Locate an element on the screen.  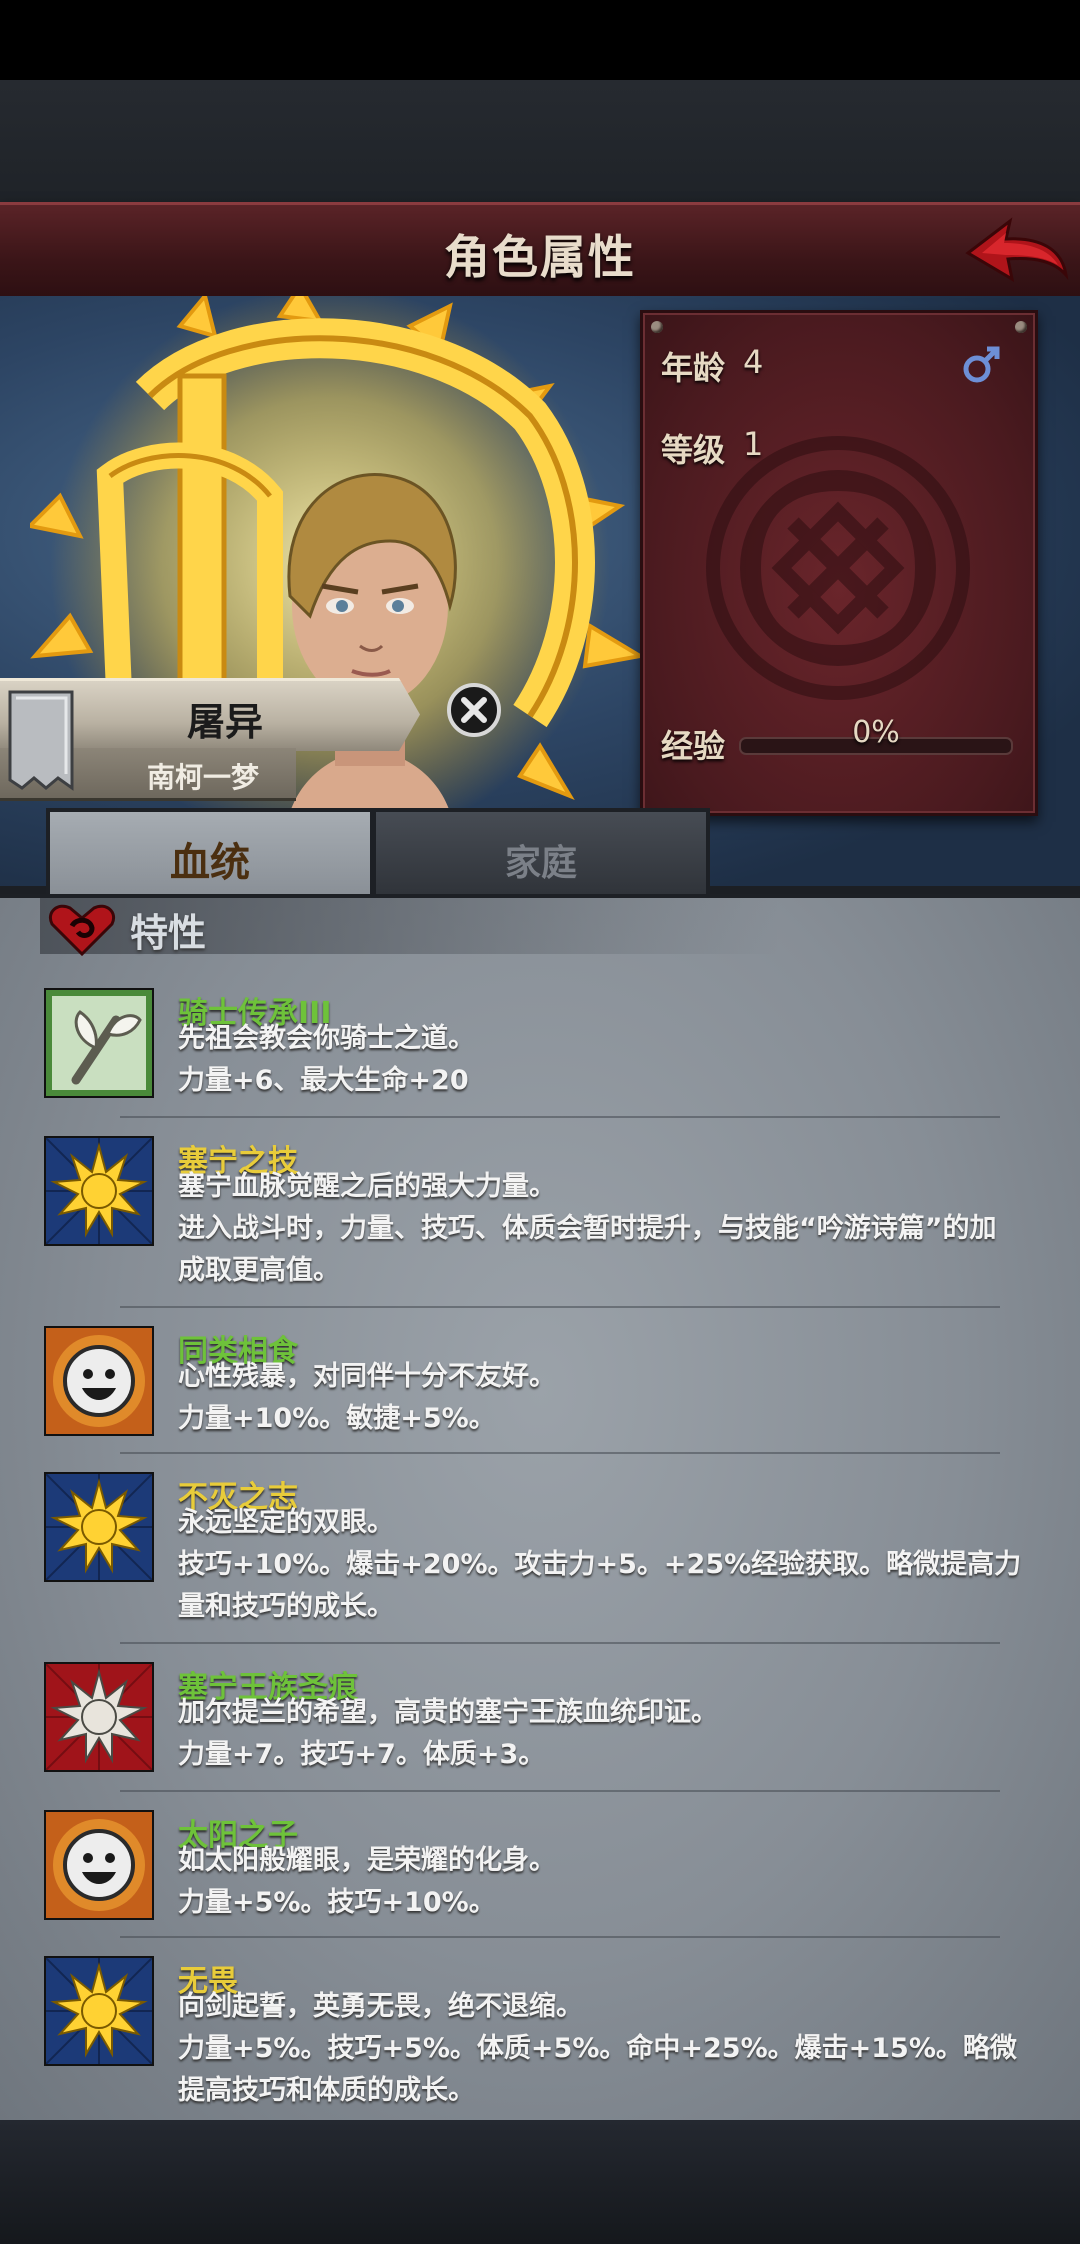
close-icon is located at coordinates (474, 710).